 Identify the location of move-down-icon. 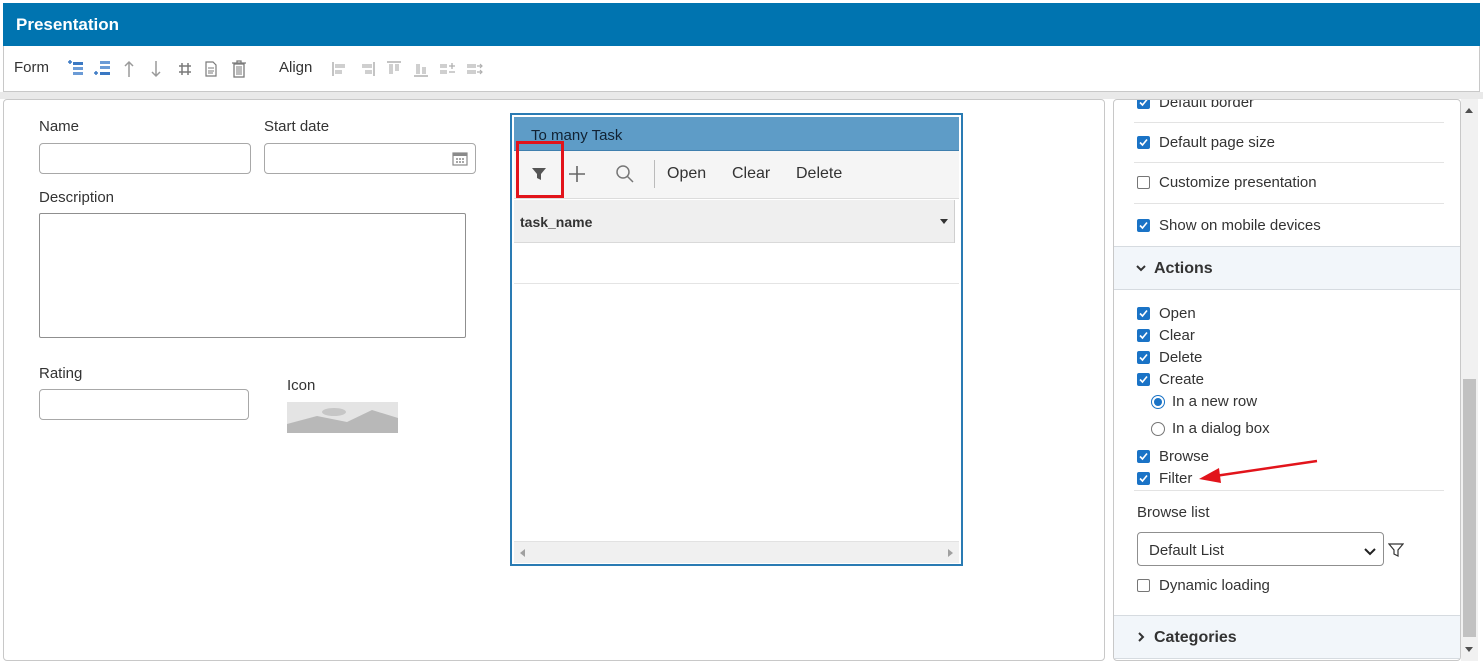
(156, 69).